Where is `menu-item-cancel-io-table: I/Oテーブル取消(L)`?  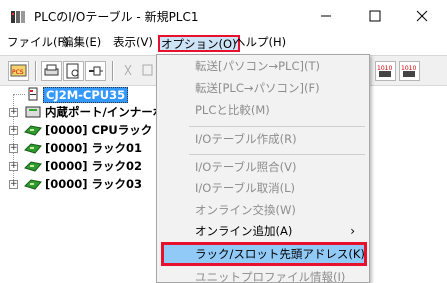
menu-item-cancel-io-table: I/Oテーブル取消(L) is located at coordinates (263, 188).